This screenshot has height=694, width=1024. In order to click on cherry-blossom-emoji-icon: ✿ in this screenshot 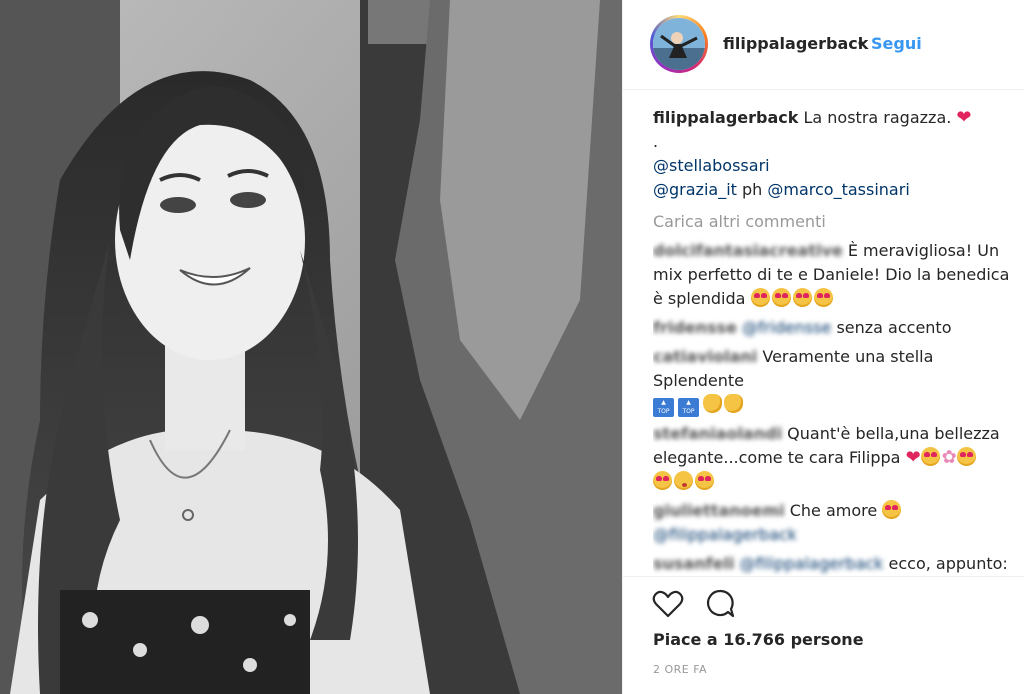, I will do `click(949, 457)`.